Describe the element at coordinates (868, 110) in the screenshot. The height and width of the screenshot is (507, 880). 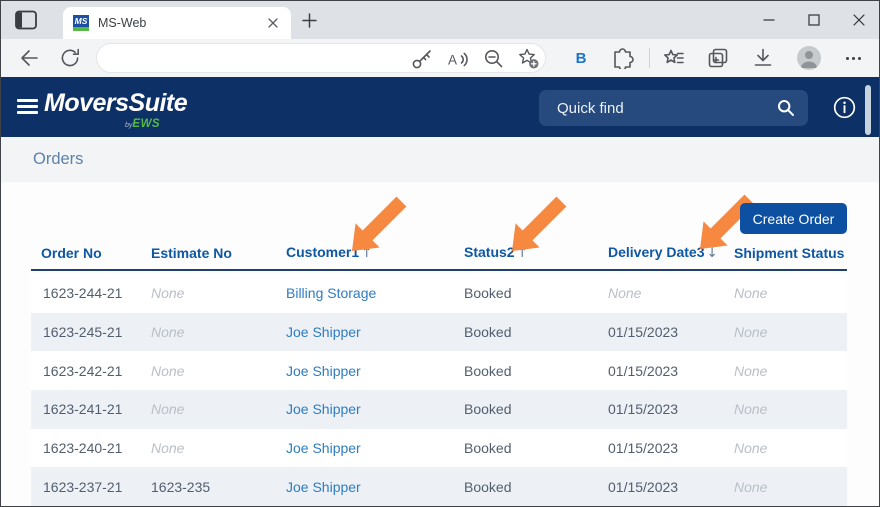
I see `vertical-scrollbar-thumb` at that location.